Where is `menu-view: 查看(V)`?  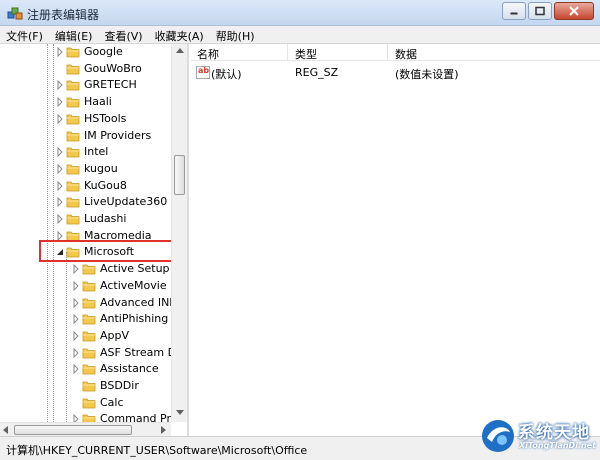
menu-view: 查看(V) is located at coordinates (123, 34).